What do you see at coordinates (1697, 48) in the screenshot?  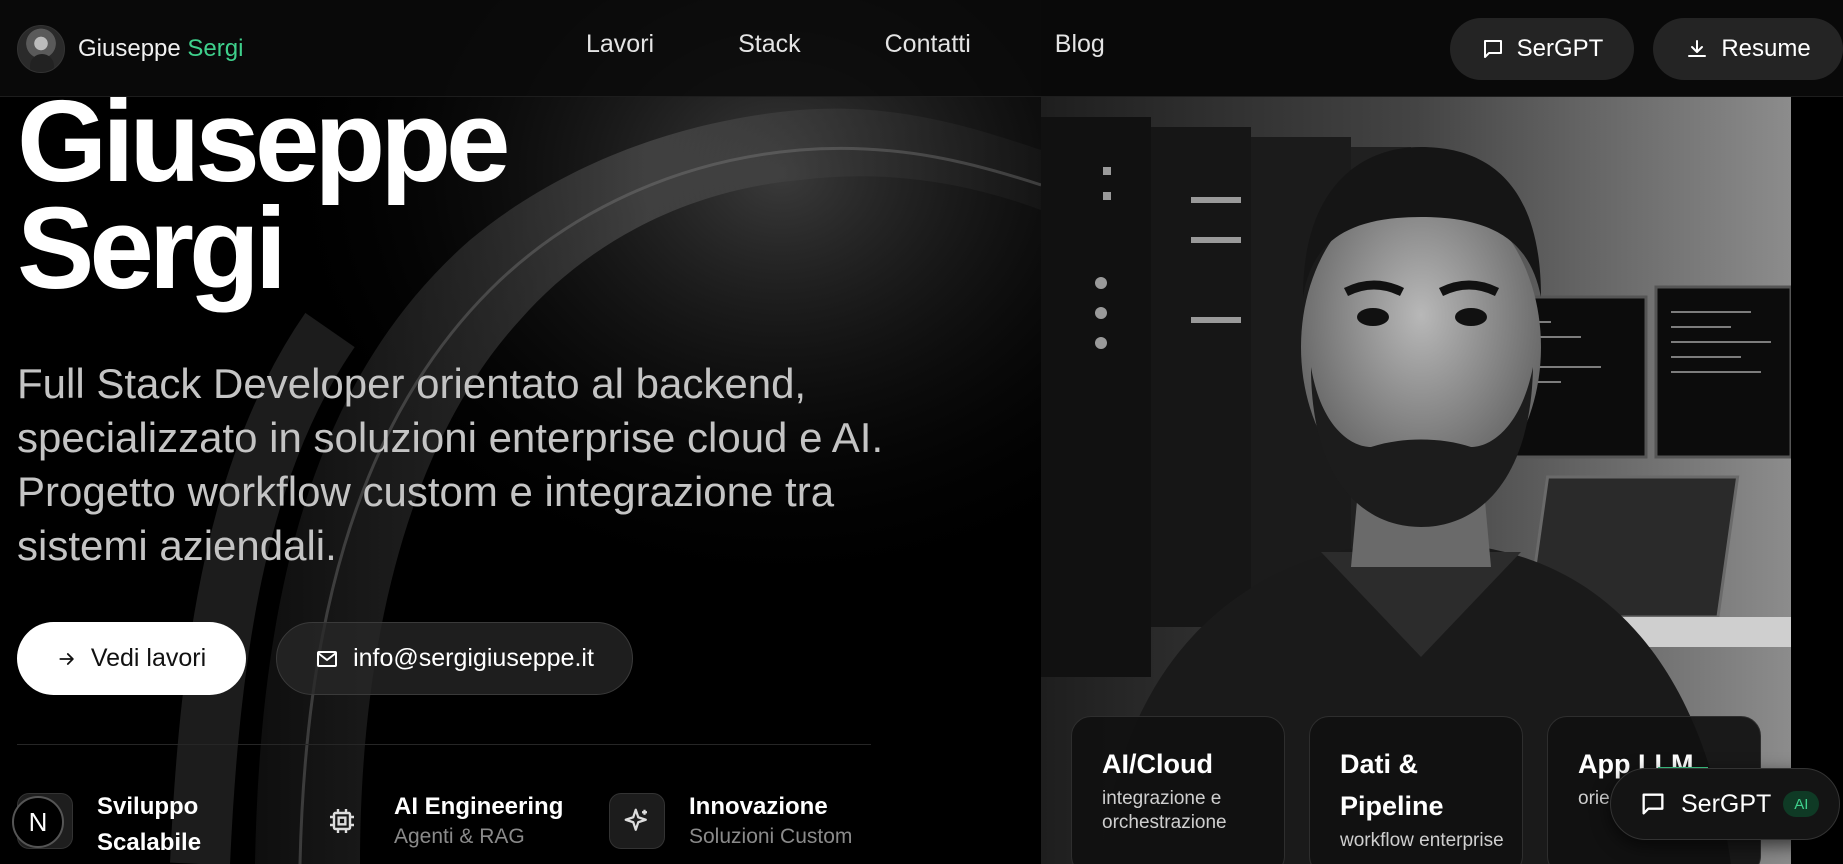 I see `download-icon` at bounding box center [1697, 48].